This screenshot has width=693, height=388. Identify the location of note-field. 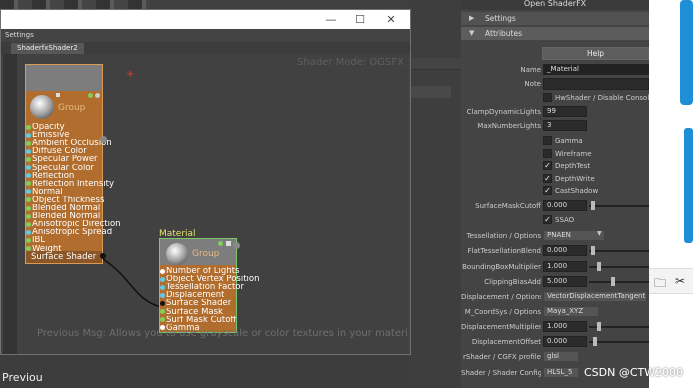
(596, 84).